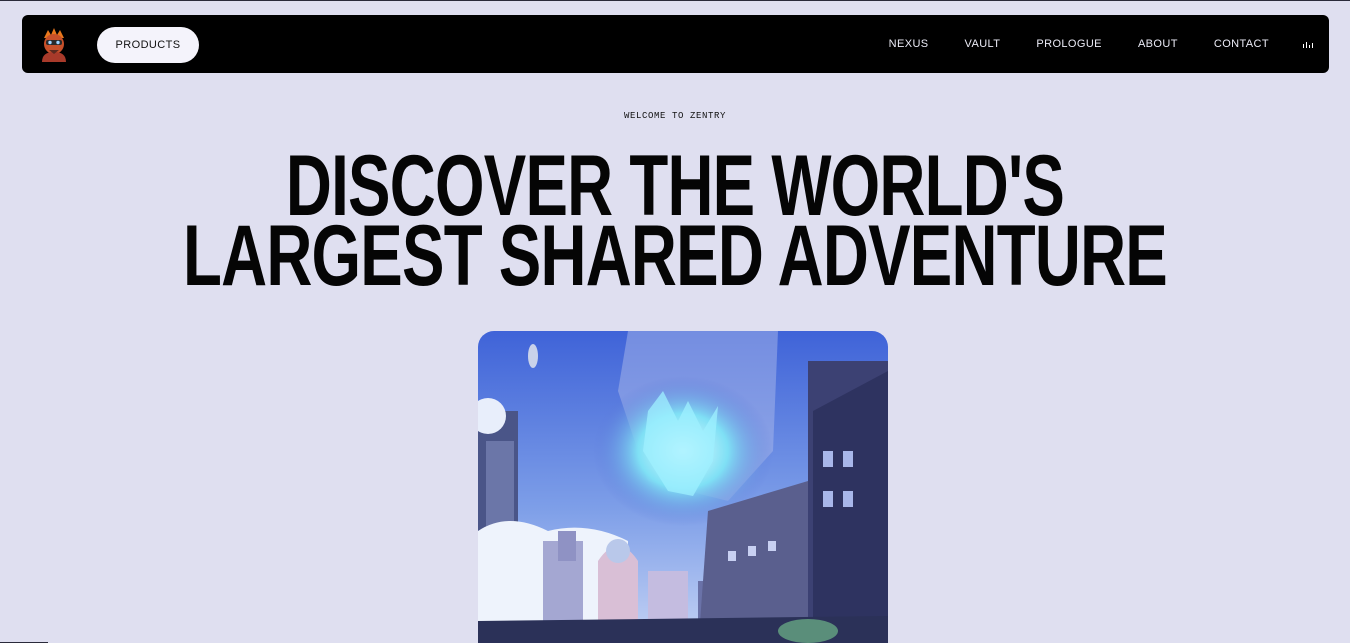 Image resolution: width=1350 pixels, height=643 pixels. I want to click on nav-link-vault: VAULT, so click(983, 44).